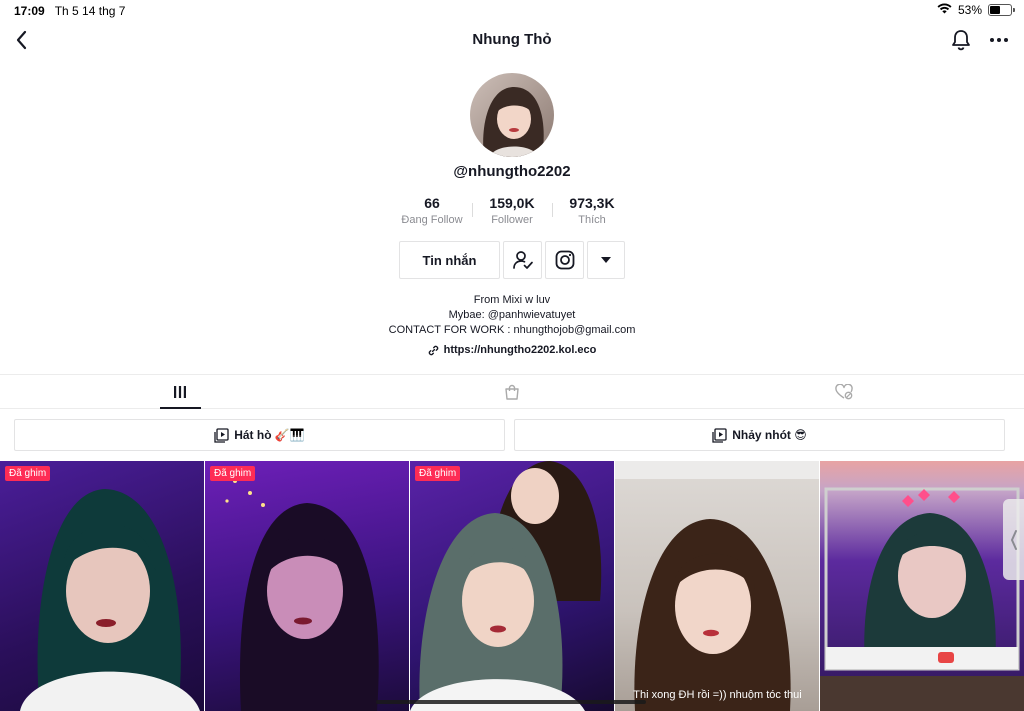 The width and height of the screenshot is (1024, 711). What do you see at coordinates (433, 350) in the screenshot?
I see `link-icon` at bounding box center [433, 350].